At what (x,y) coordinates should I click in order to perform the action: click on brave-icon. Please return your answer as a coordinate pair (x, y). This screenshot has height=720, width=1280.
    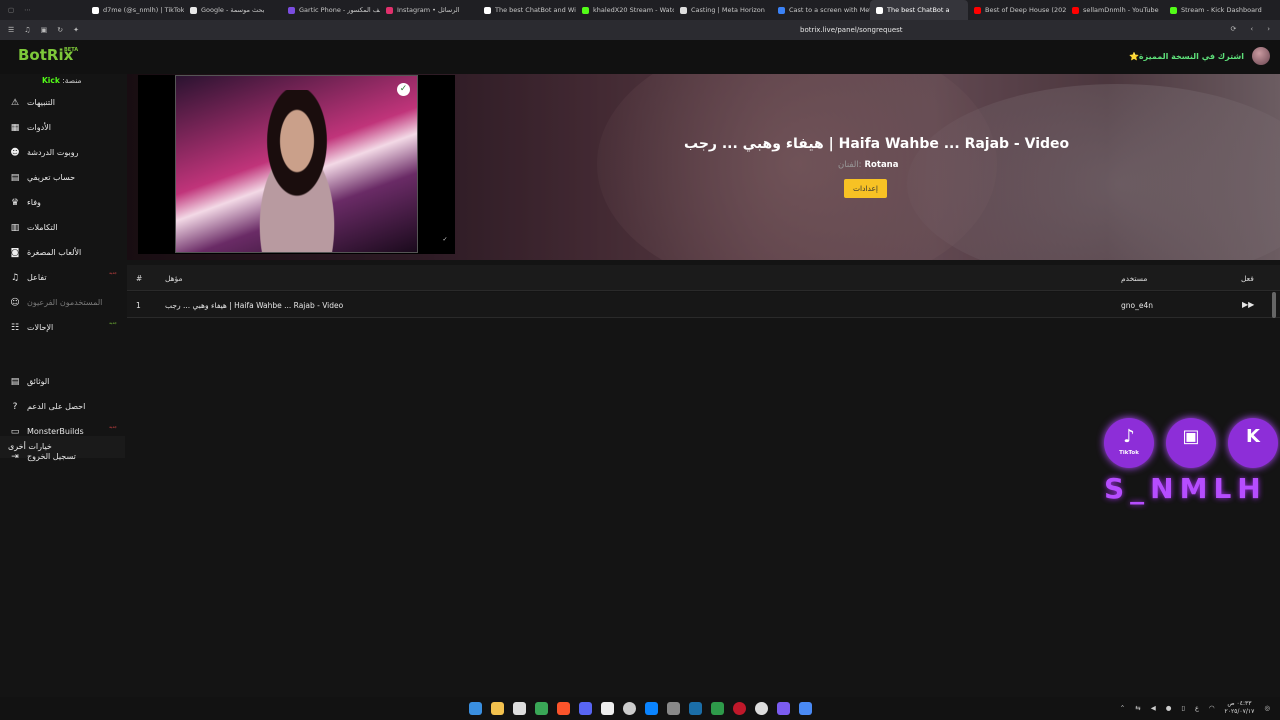
    Looking at the image, I should click on (563, 708).